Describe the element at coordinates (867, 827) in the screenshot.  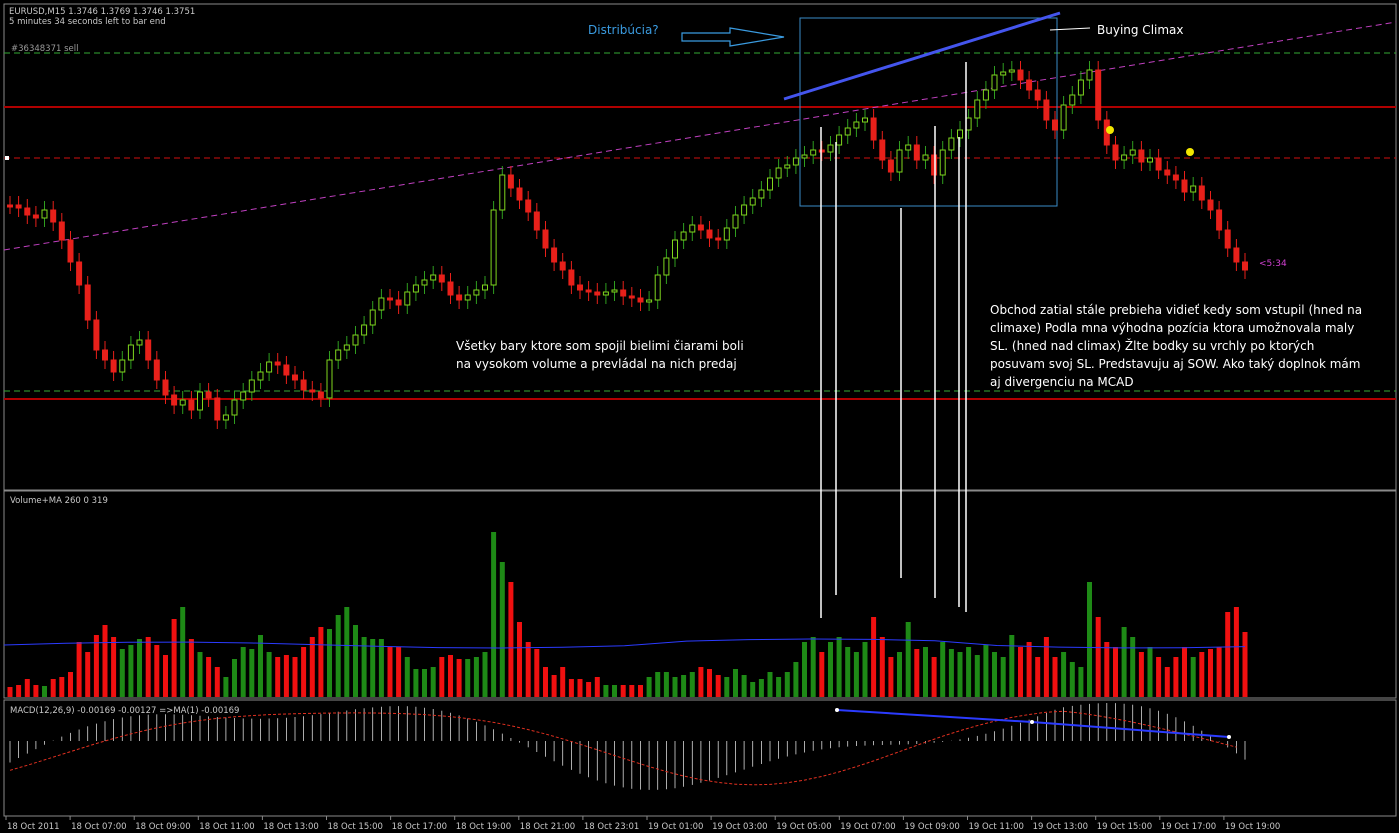
I see `x-tick-label: 19 Oct 07:00` at that location.